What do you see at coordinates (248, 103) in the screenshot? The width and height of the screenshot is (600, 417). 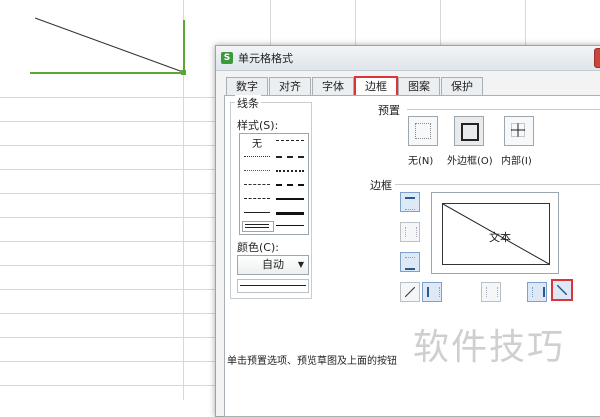 I see `line-group-title: 线条` at bounding box center [248, 103].